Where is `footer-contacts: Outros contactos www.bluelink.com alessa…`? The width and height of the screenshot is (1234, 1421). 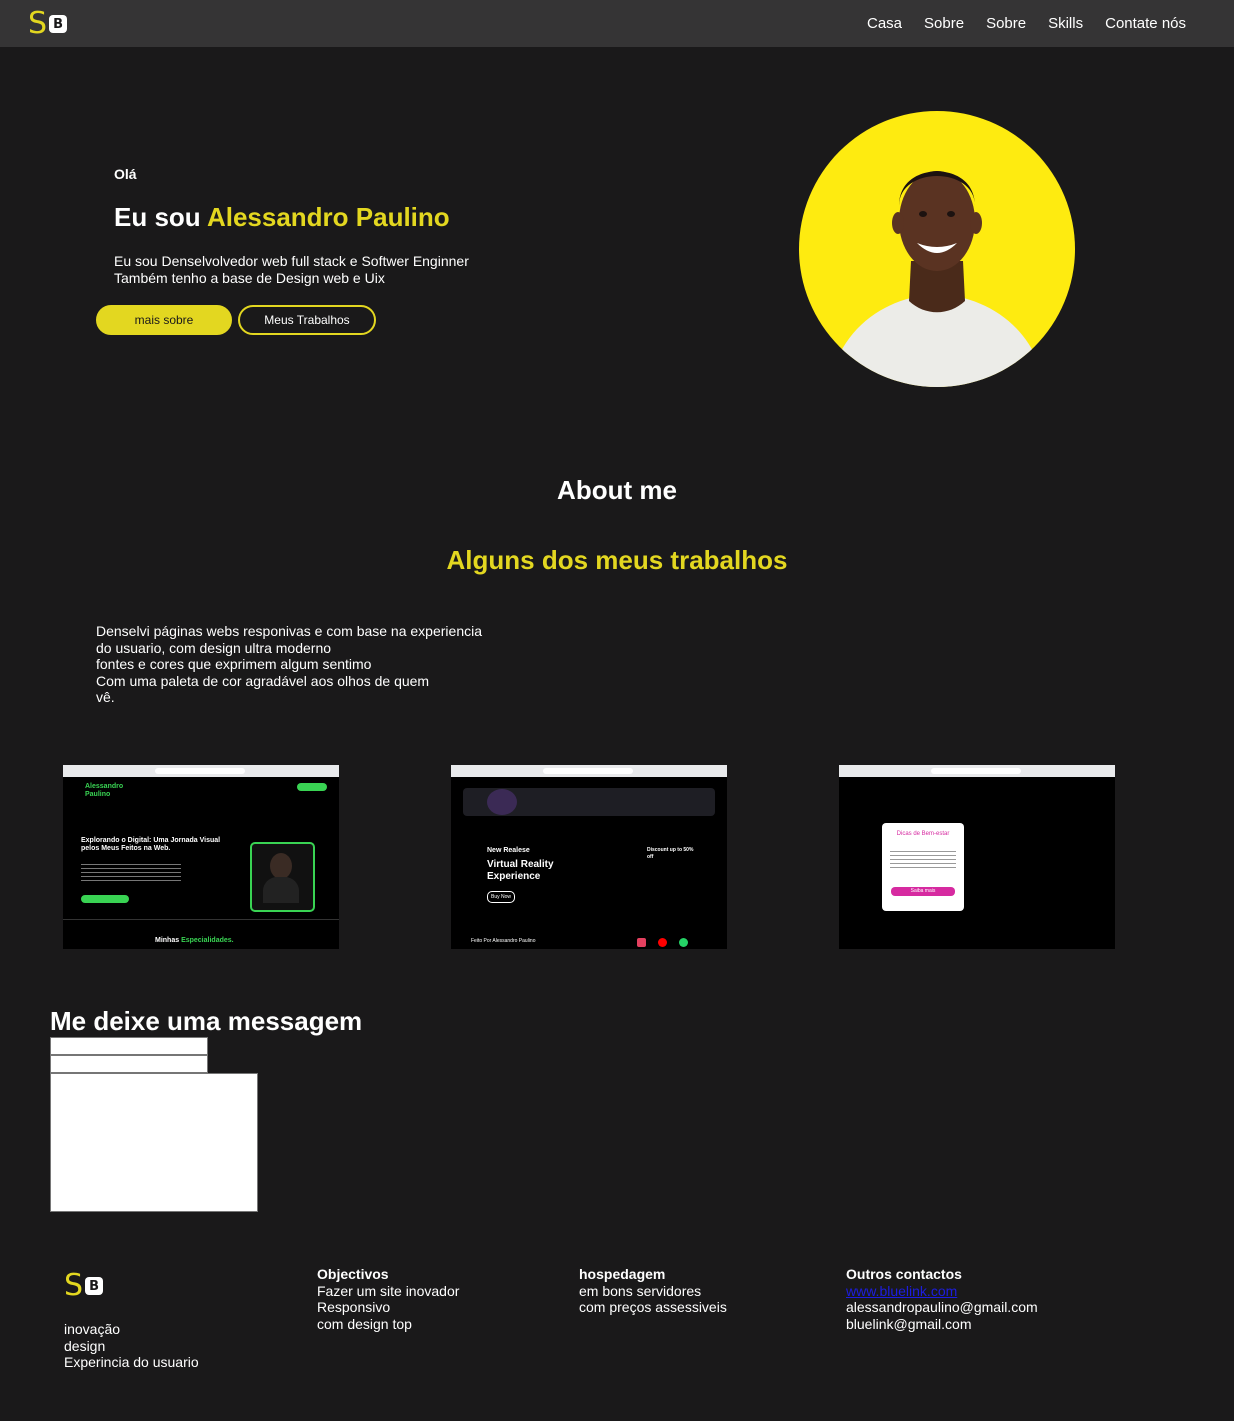 footer-contacts: Outros contactos www.bluelink.com alessa… is located at coordinates (942, 1299).